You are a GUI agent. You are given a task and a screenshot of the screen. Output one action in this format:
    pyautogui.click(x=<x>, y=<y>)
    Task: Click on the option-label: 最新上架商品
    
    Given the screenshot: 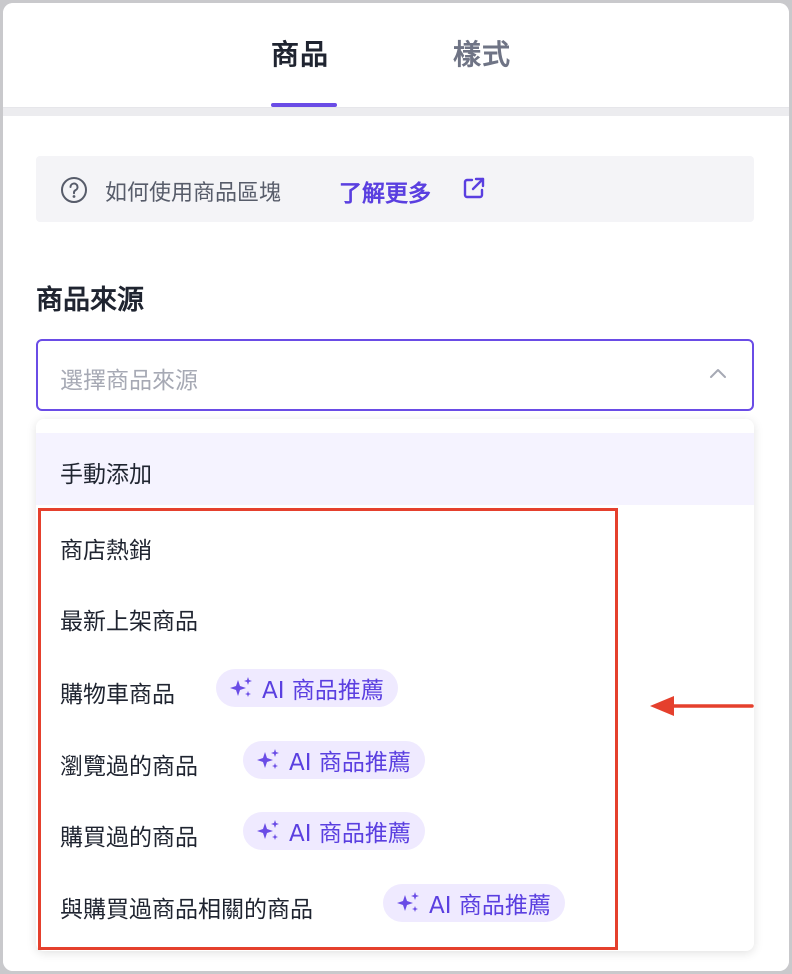 What is the action you would take?
    pyautogui.click(x=129, y=622)
    